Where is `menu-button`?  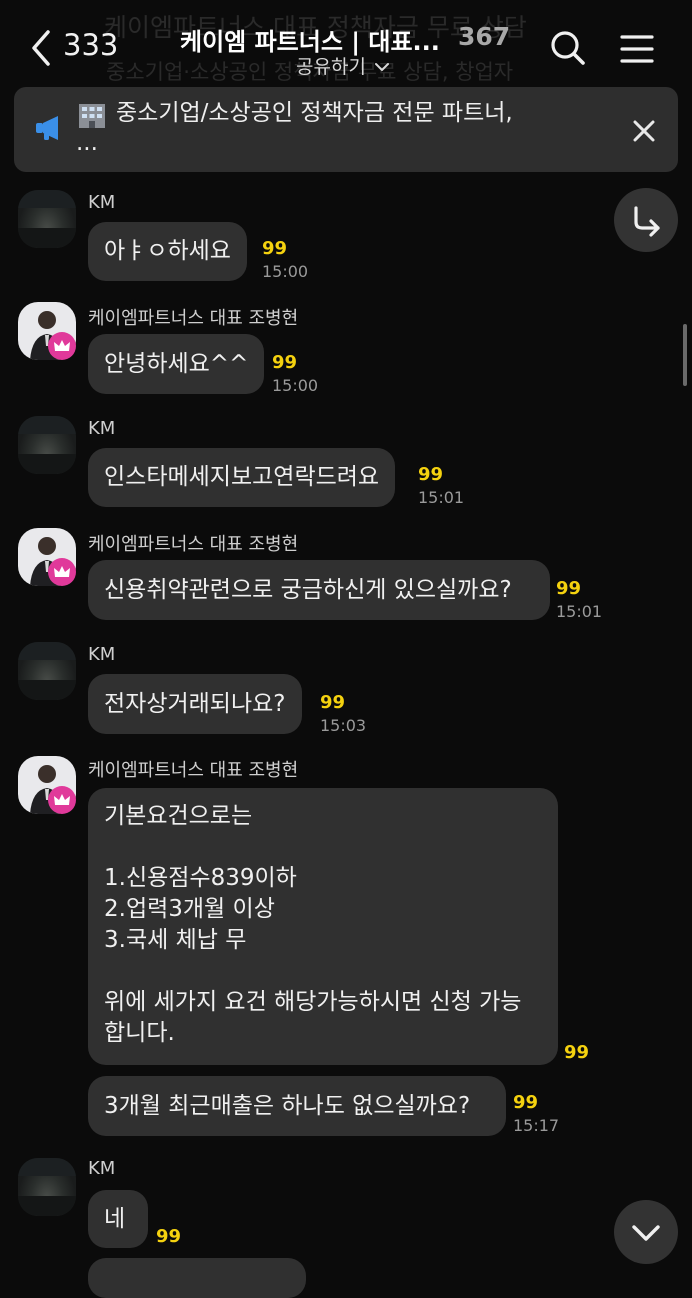
menu-button is located at coordinates (637, 51).